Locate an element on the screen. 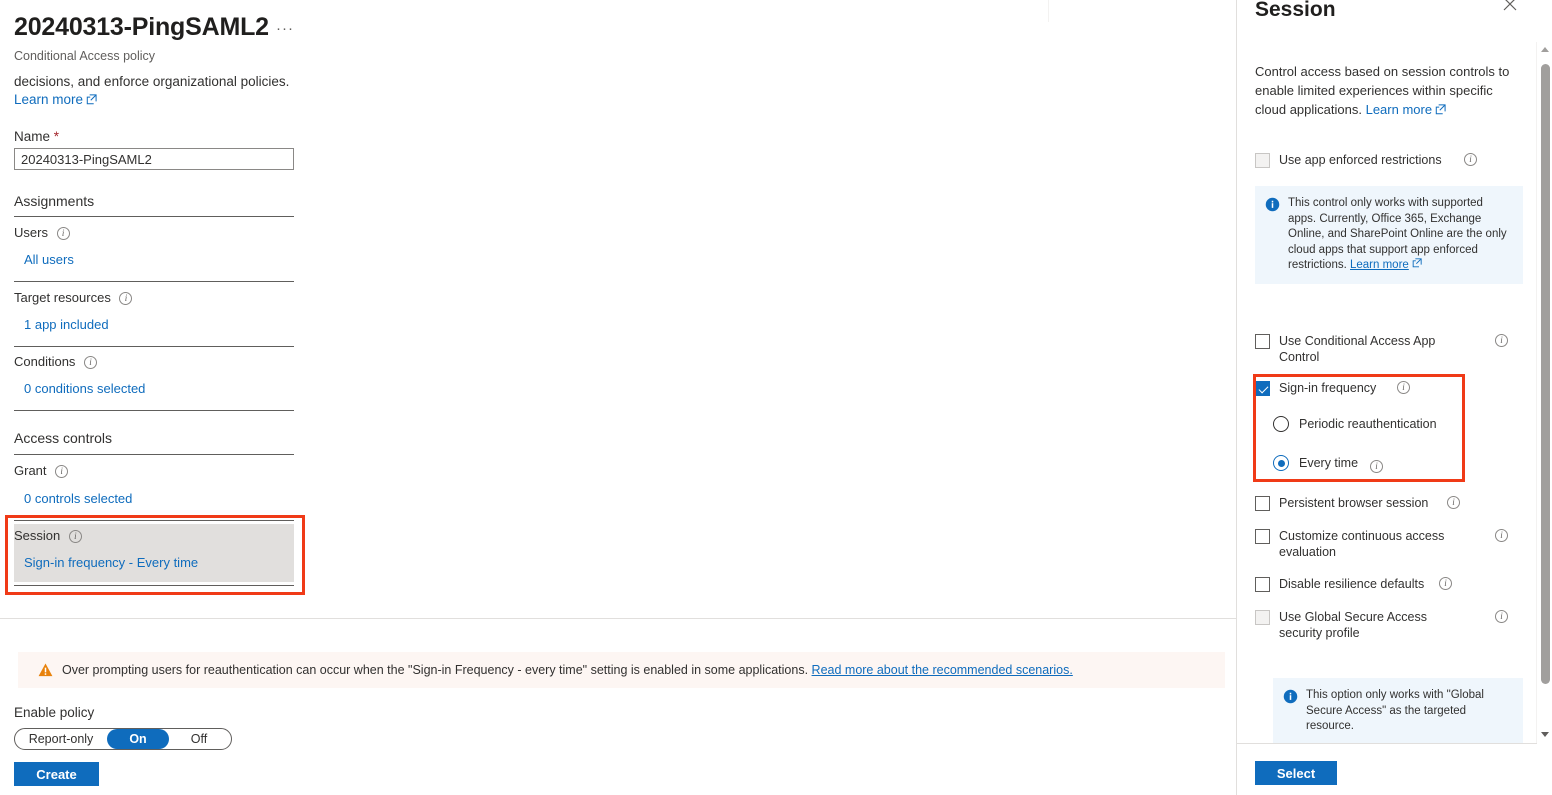 This screenshot has width=1552, height=795. scroll-up-arrow-icon is located at coordinates (1544, 50).